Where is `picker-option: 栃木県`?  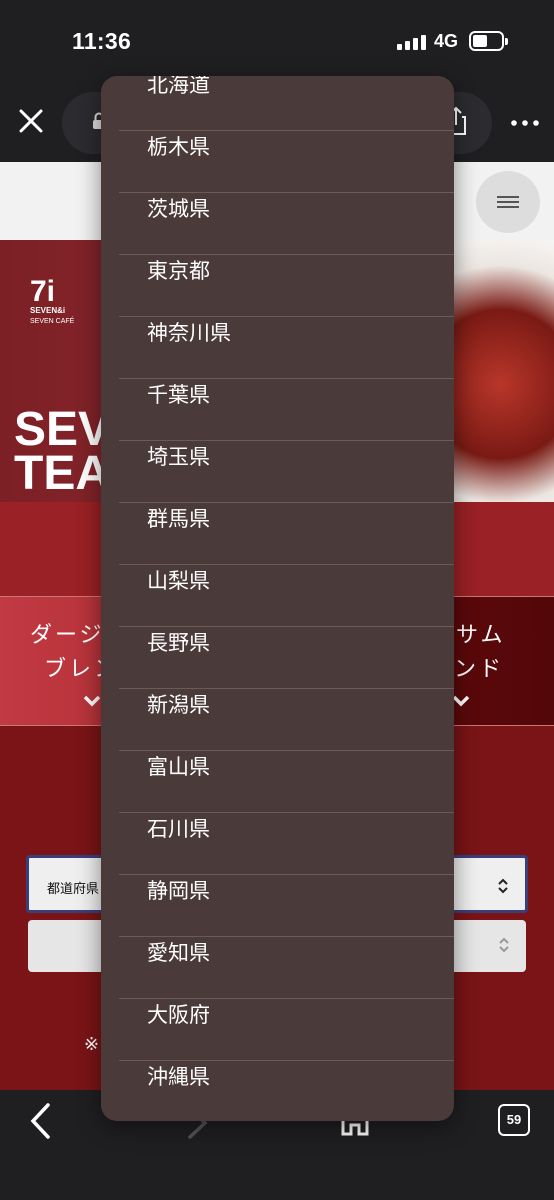
picker-option: 栃木県 is located at coordinates (277, 162).